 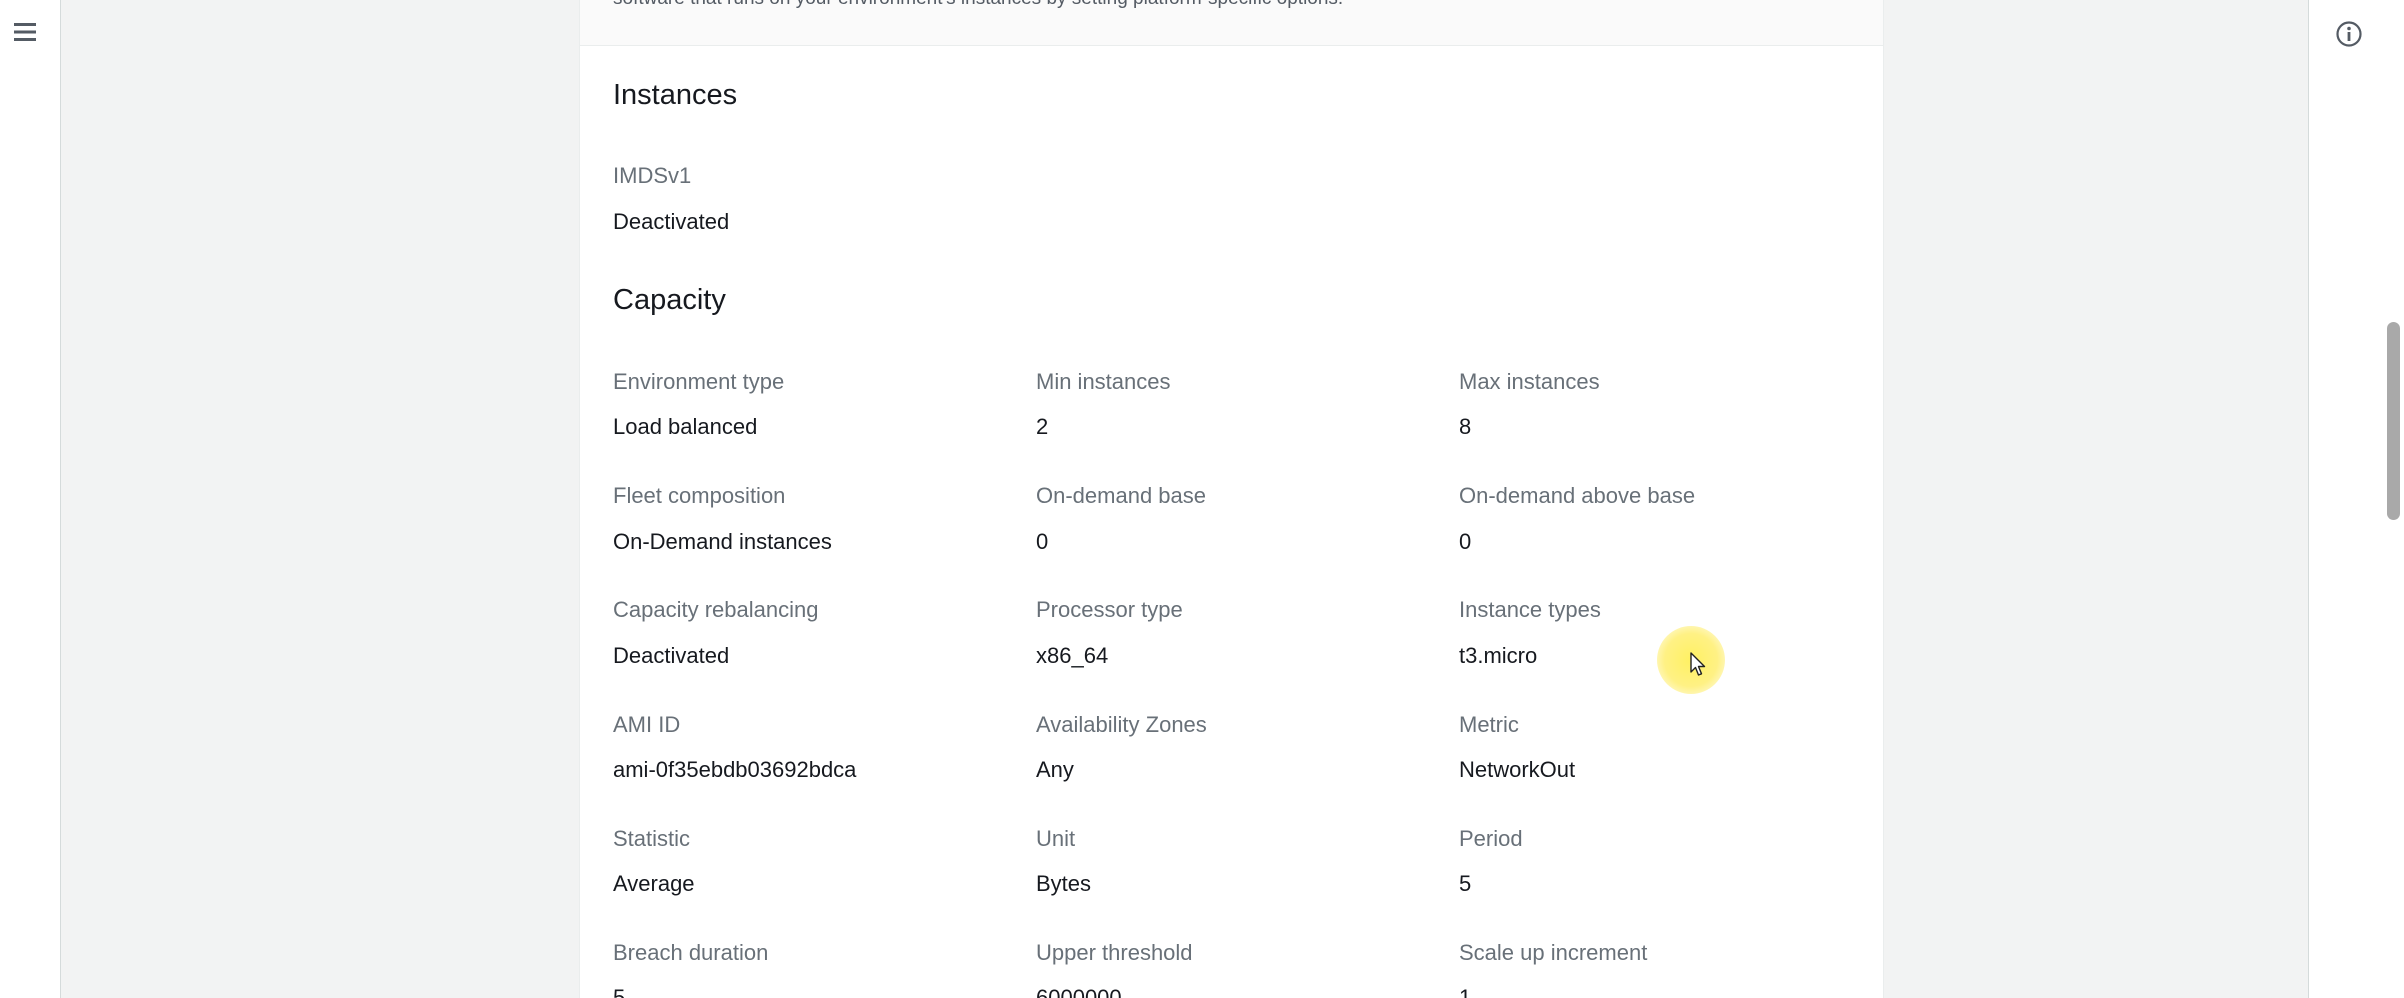 I want to click on environment-type-value: Load balanced, so click(x=685, y=426).